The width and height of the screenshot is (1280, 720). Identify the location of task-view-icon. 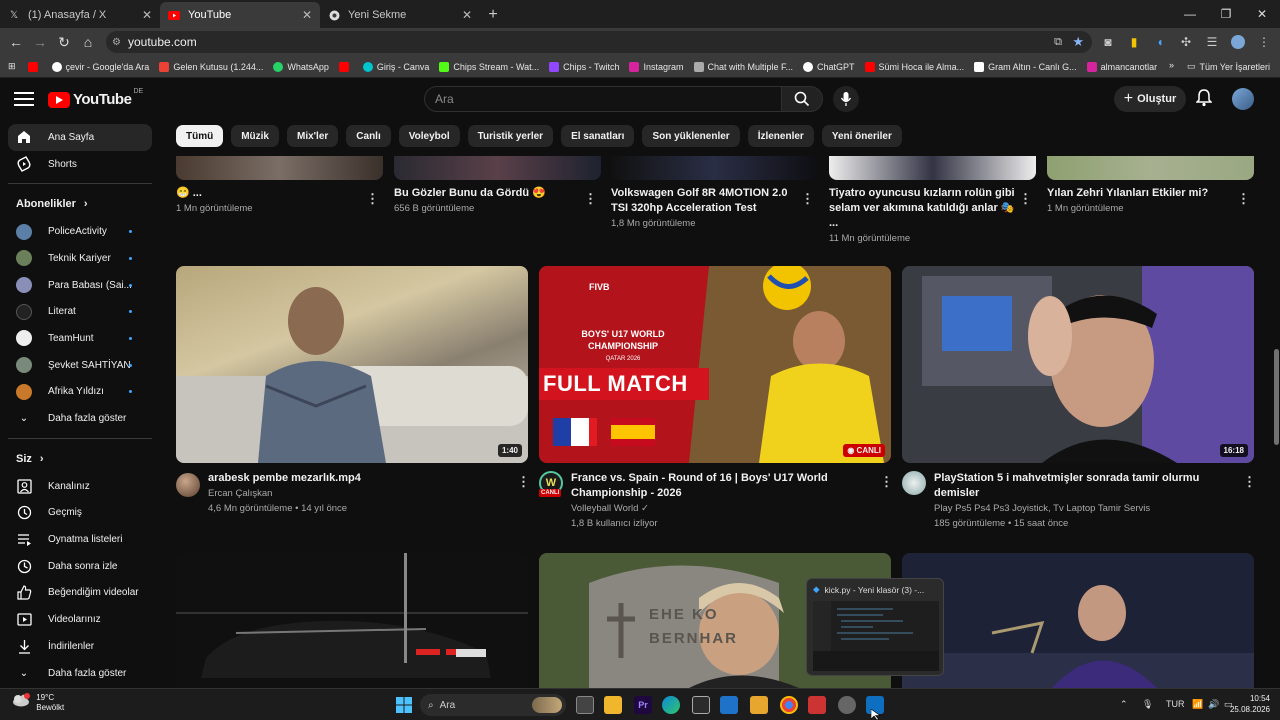
(585, 705).